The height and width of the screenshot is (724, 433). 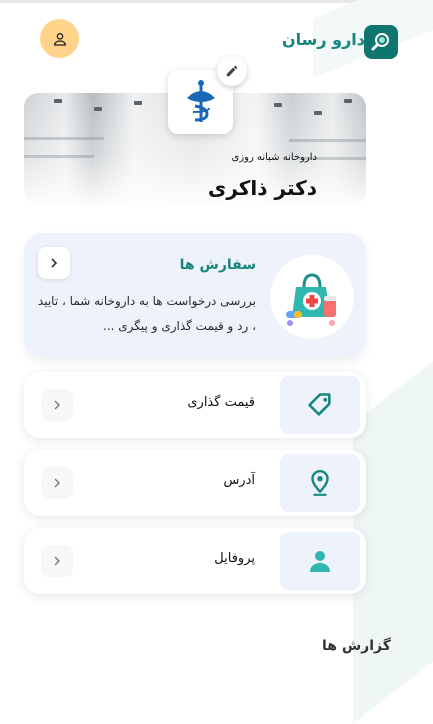 What do you see at coordinates (195, 483) in the screenshot?
I see `menu-item-address: آدرس` at bounding box center [195, 483].